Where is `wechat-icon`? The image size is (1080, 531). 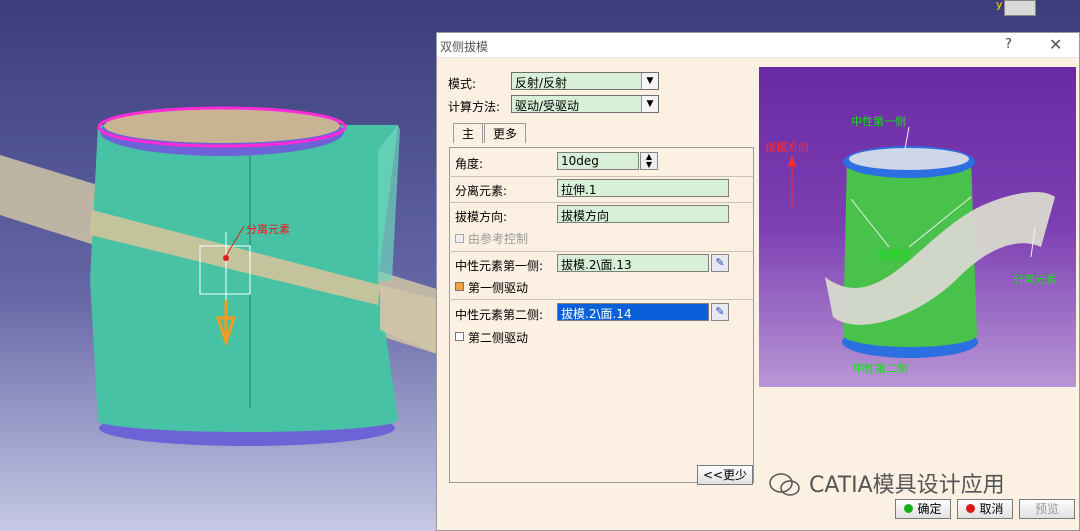
wechat-icon is located at coordinates (784, 484).